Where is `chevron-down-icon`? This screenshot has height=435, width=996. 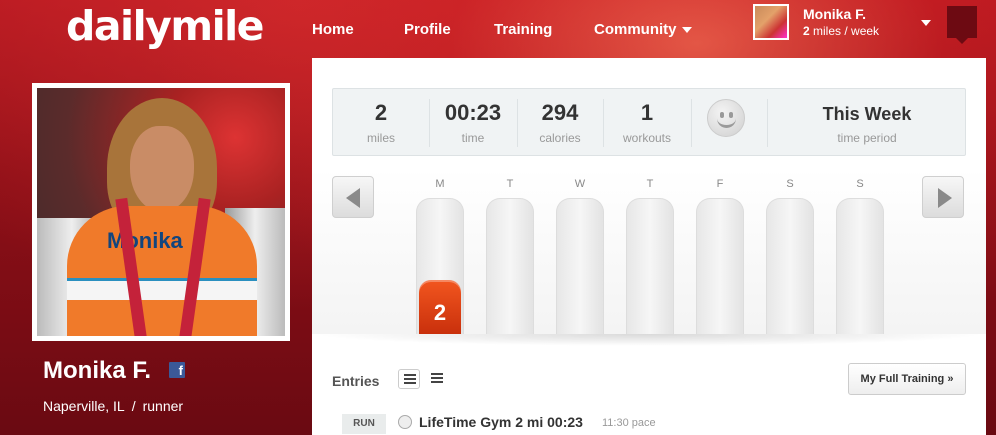
chevron-down-icon is located at coordinates (686, 30).